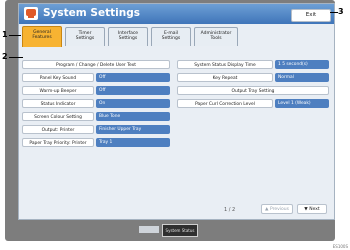 This screenshot has width=350, height=250. I want to click on warm-up-beeper-value: Off, so click(133, 90).